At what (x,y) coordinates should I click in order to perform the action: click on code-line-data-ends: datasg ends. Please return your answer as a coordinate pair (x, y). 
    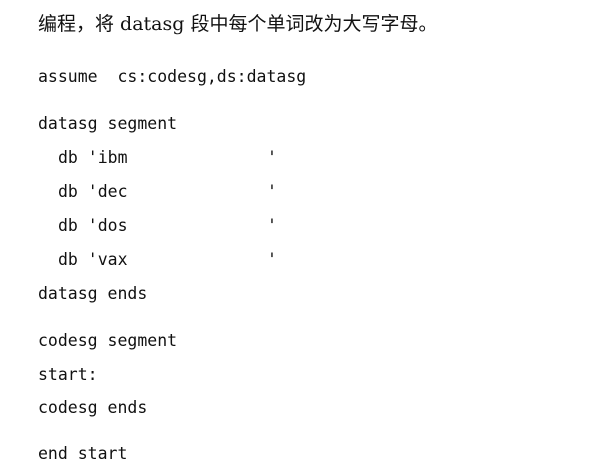
    Looking at the image, I should click on (93, 293).